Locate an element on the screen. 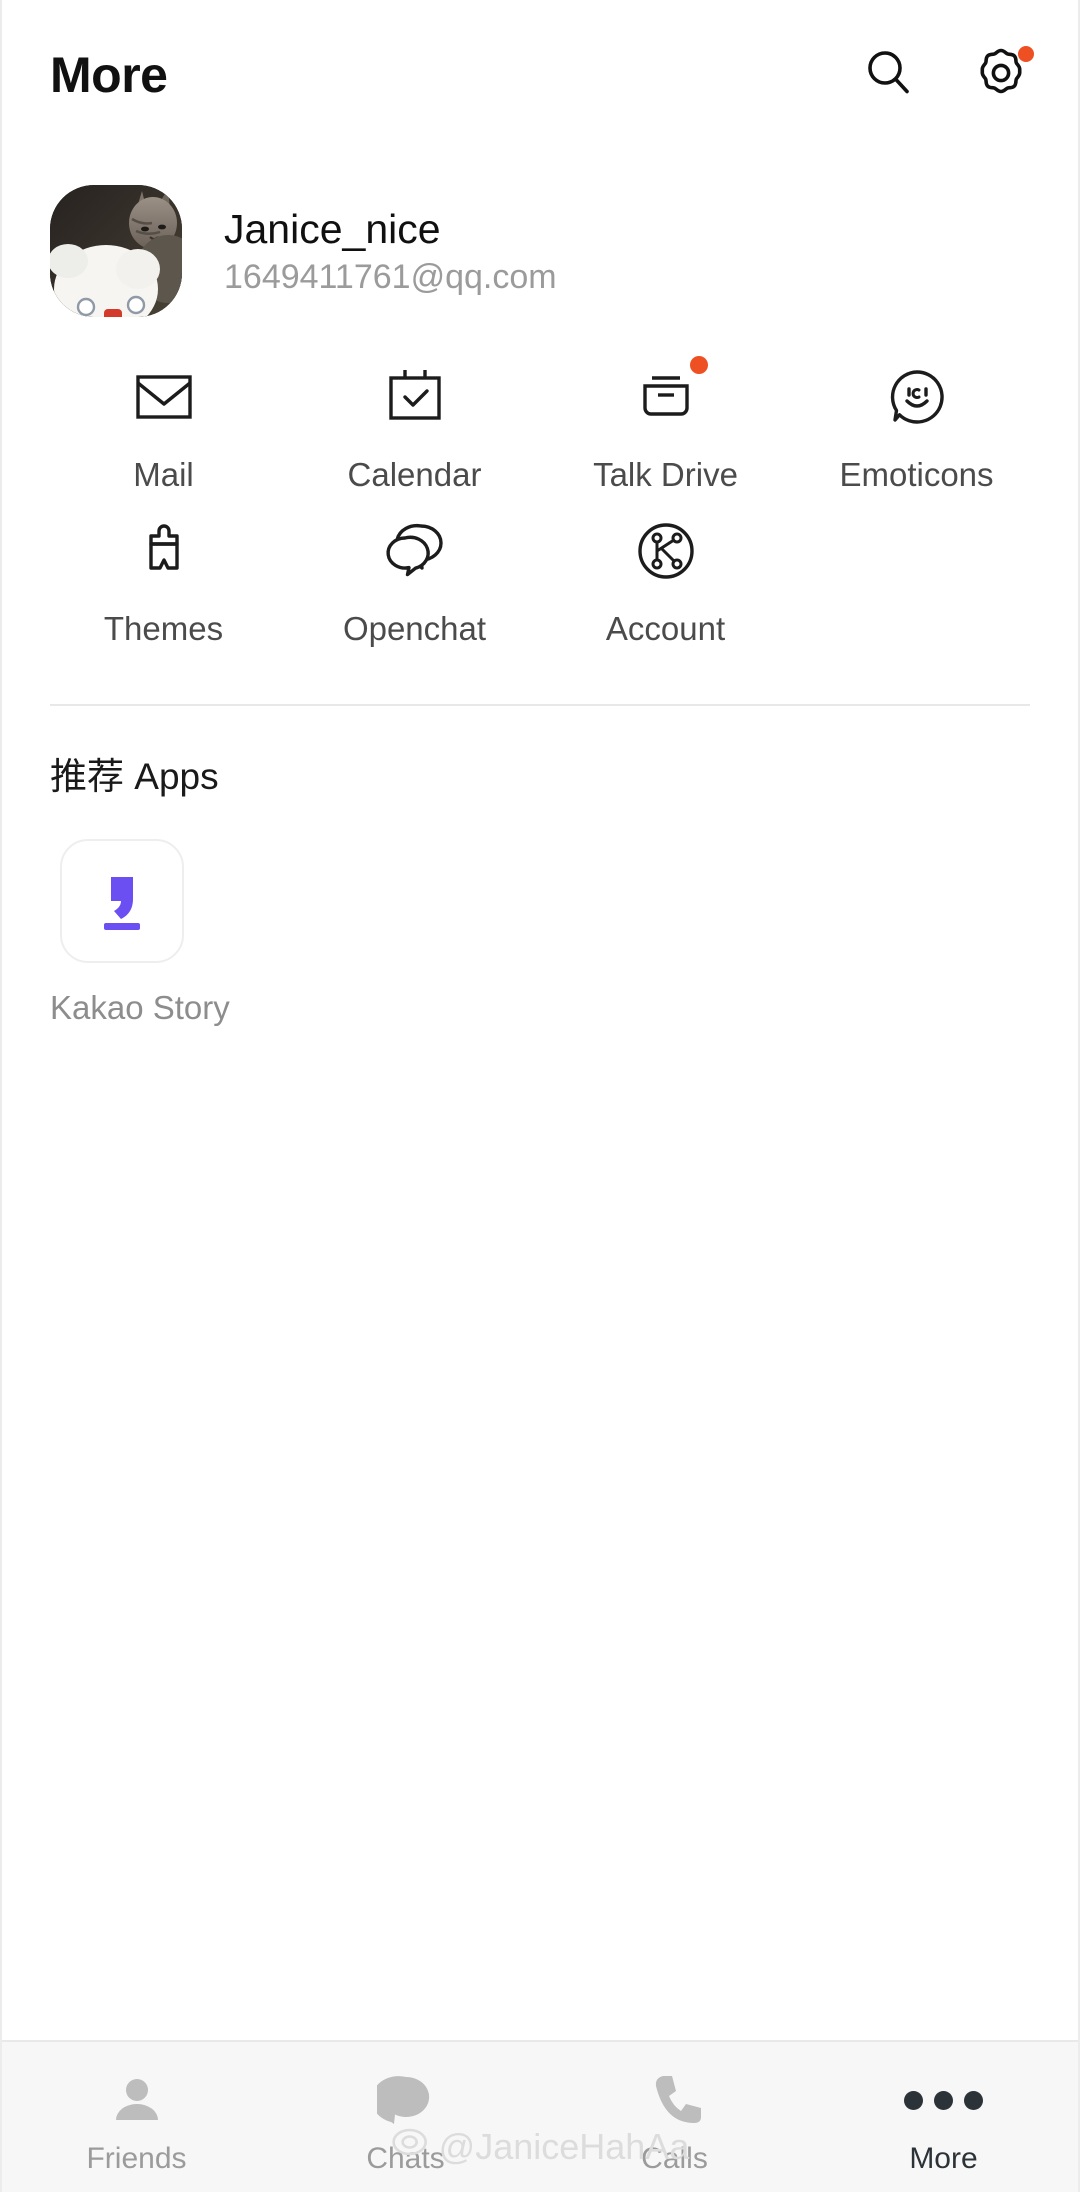  search-button is located at coordinates (889, 75).